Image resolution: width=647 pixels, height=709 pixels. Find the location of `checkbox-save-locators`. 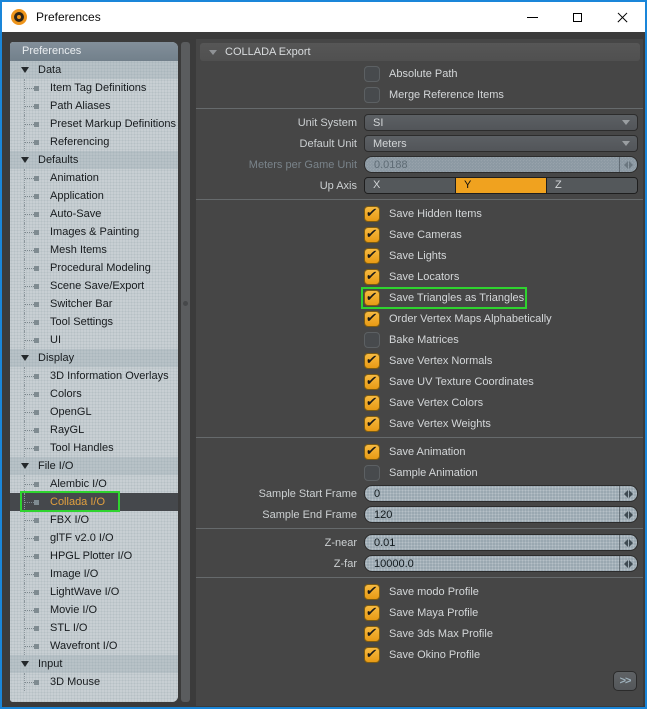

checkbox-save-locators is located at coordinates (372, 276).